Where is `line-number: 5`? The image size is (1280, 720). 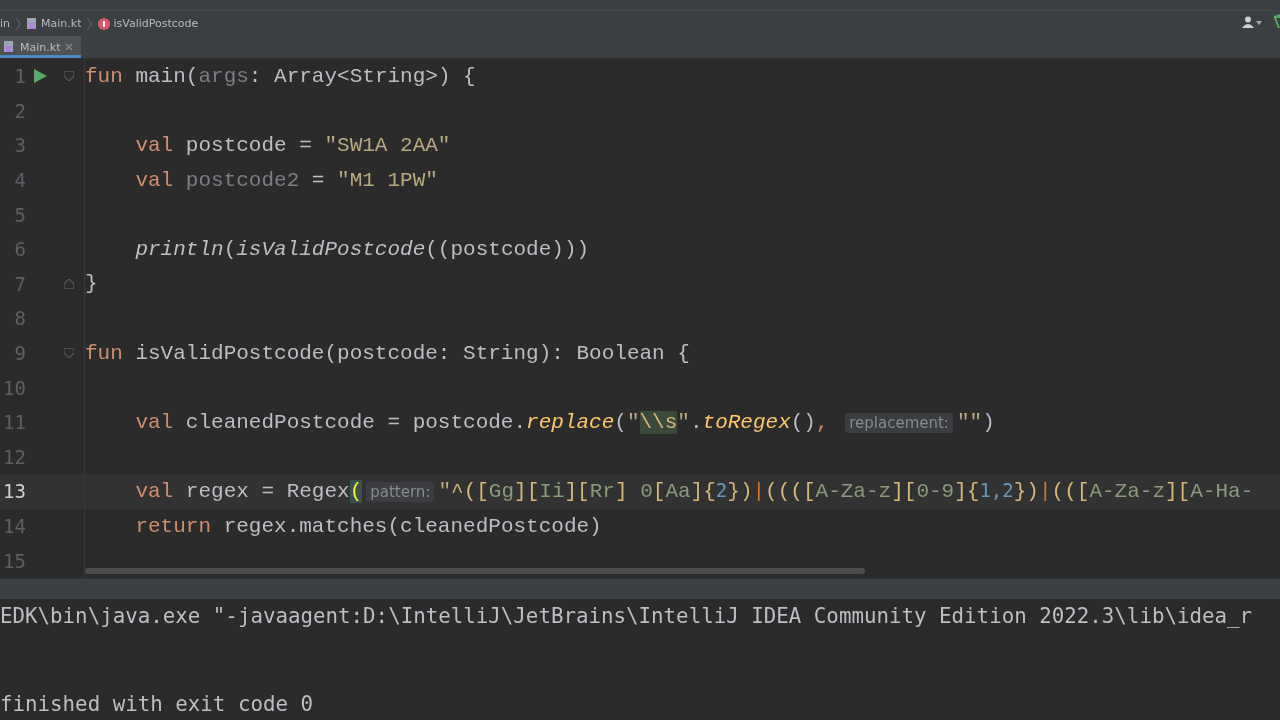
line-number: 5 is located at coordinates (19, 214).